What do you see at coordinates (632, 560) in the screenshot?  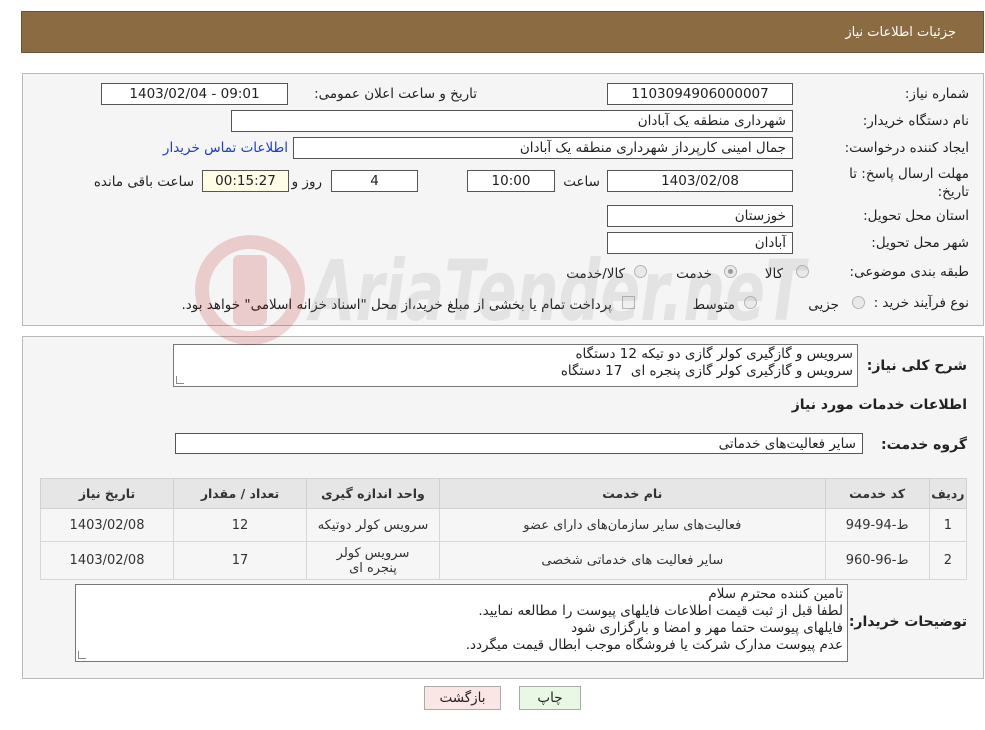 I see `service-name: سایر فعالیت های خدماتی شخصی` at bounding box center [632, 560].